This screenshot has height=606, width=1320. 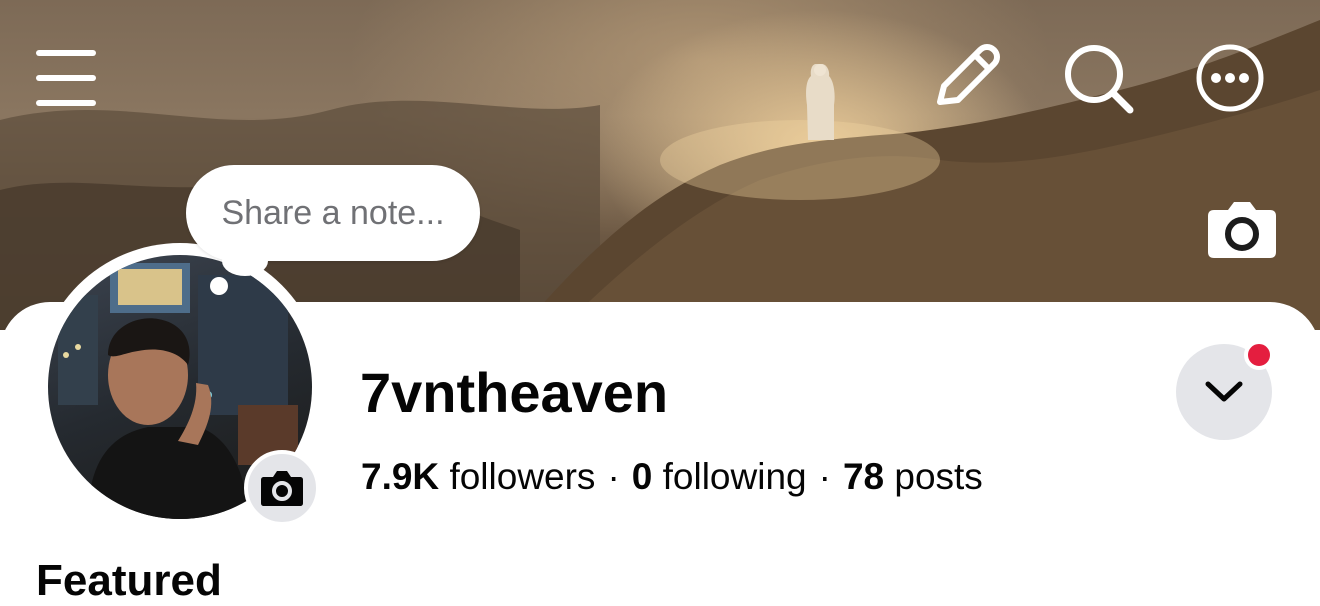 I want to click on following-count: 0, so click(x=642, y=476).